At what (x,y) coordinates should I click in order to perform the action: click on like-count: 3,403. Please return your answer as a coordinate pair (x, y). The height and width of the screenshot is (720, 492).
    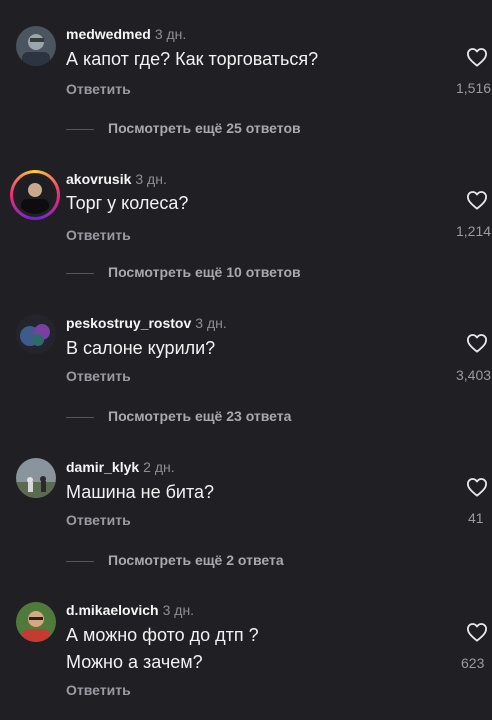
    Looking at the image, I should click on (474, 375).